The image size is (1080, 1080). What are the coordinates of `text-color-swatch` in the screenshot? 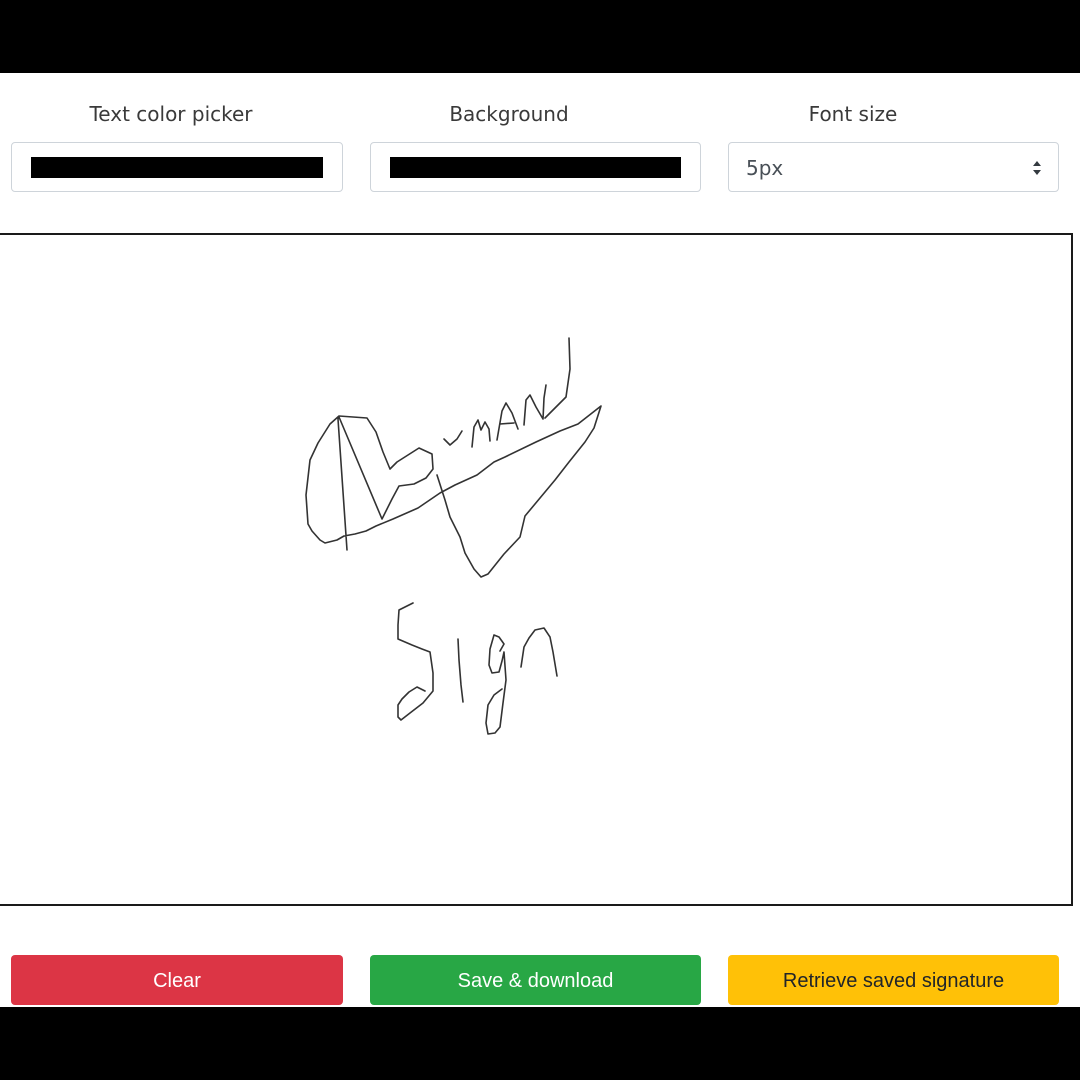 It's located at (177, 167).